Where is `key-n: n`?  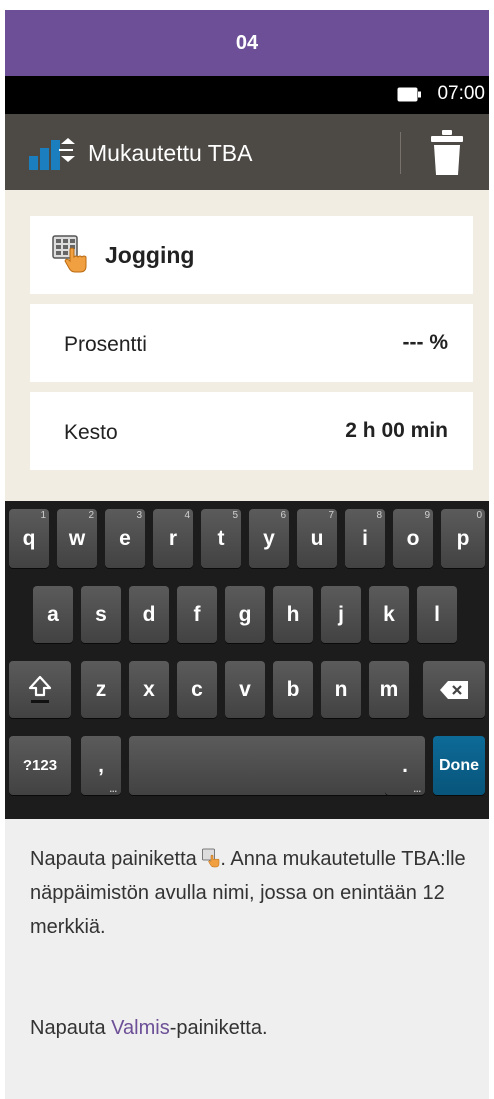
key-n: n is located at coordinates (341, 689).